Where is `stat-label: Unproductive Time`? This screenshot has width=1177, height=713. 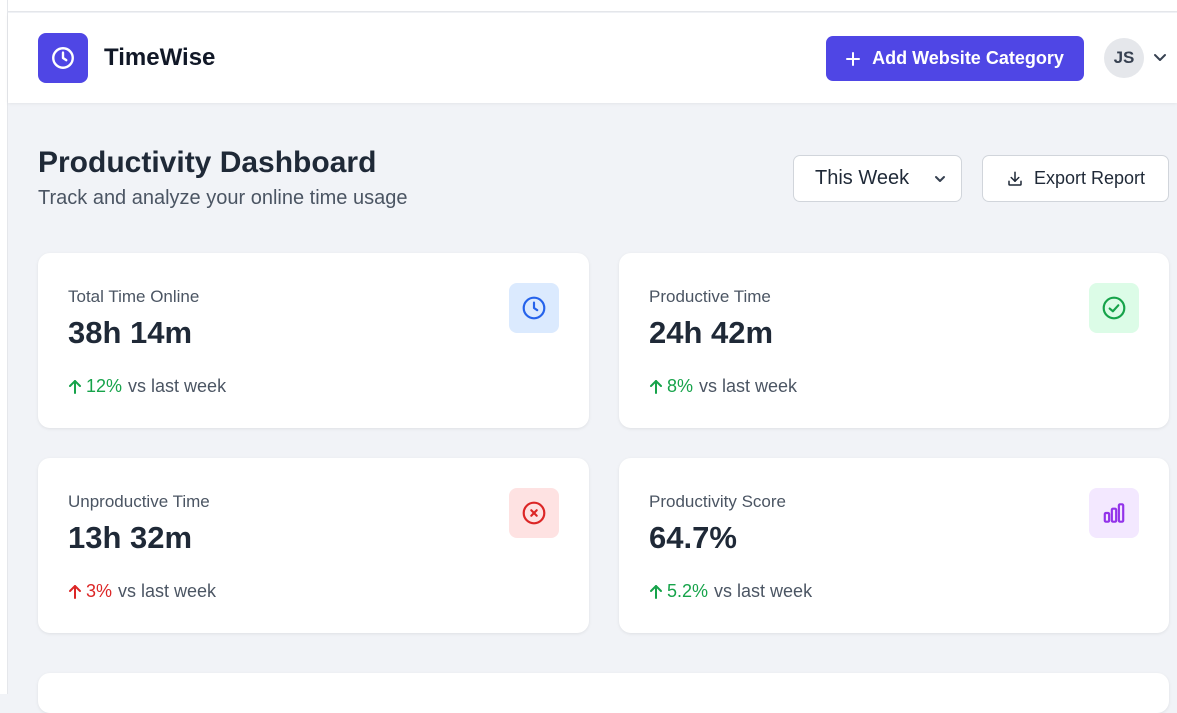 stat-label: Unproductive Time is located at coordinates (139, 501).